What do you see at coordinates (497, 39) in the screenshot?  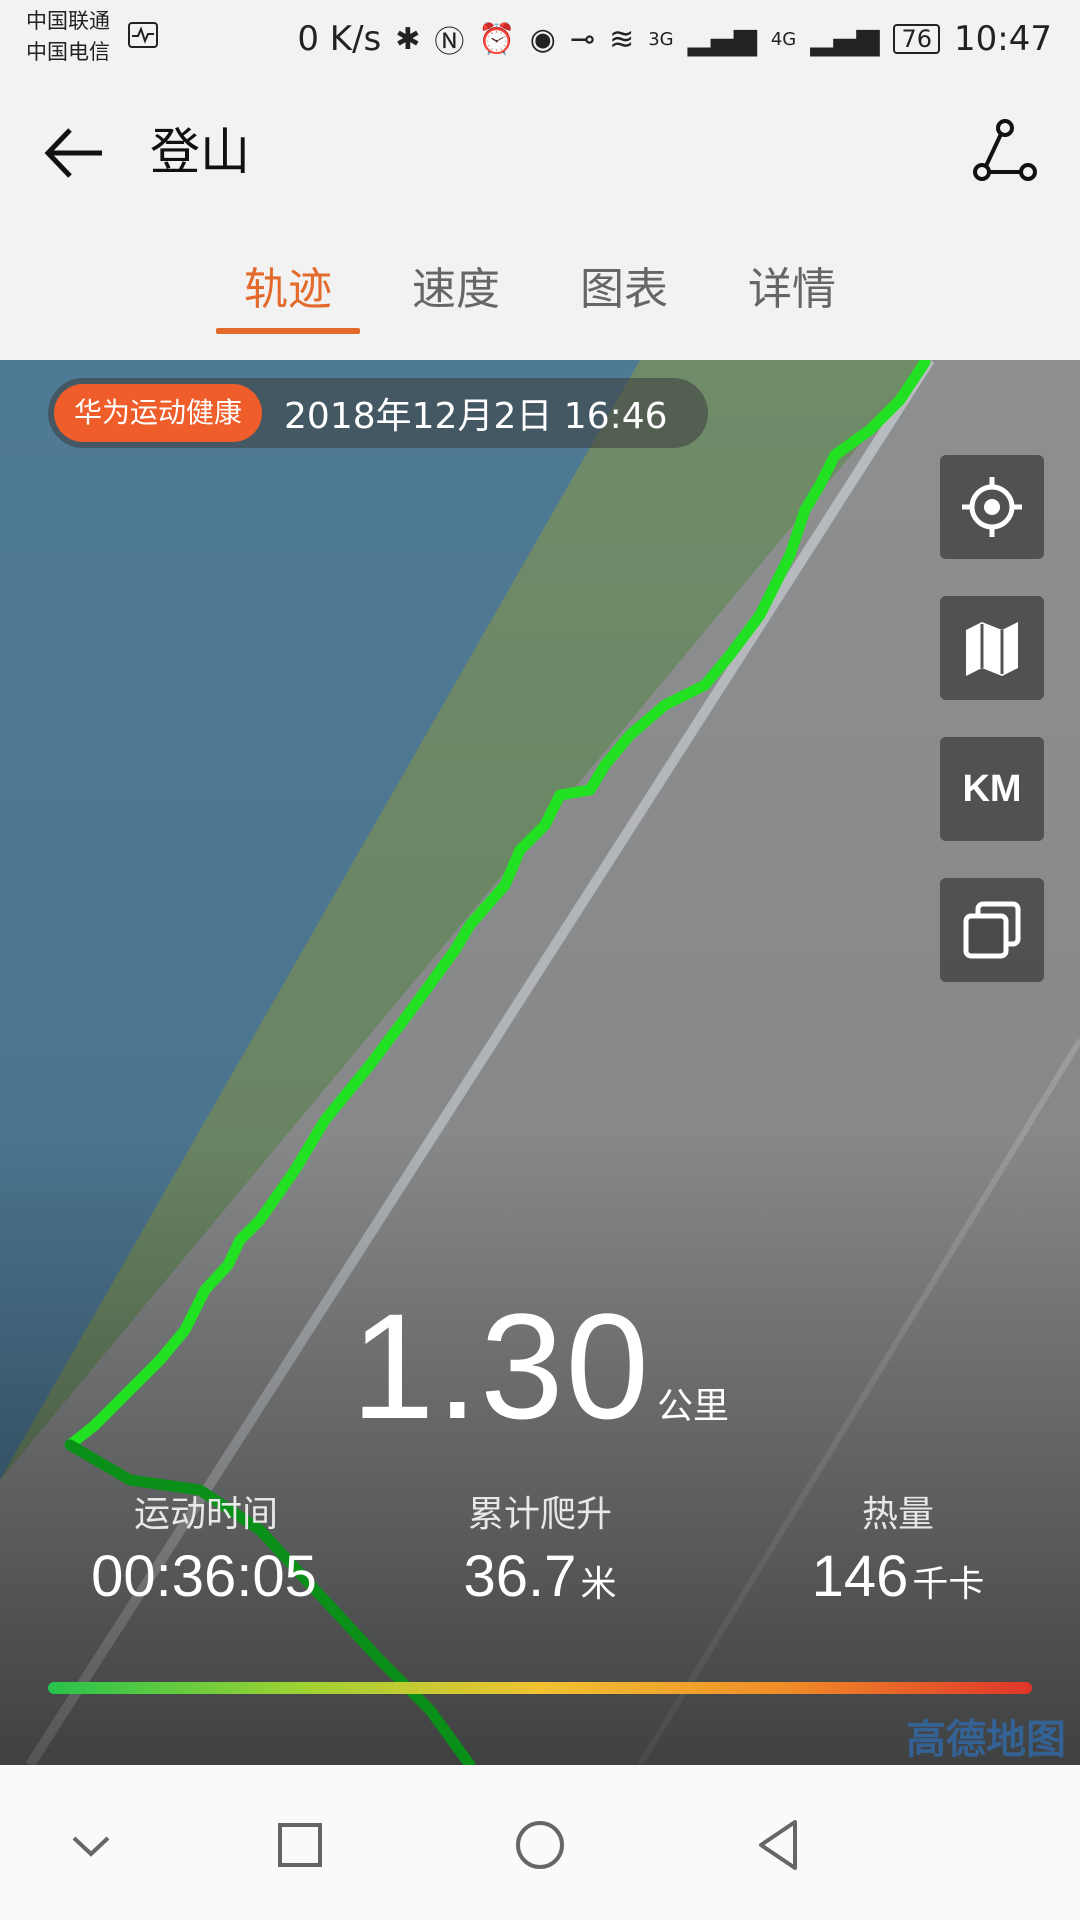 I see `alarm-icon: ⏰` at bounding box center [497, 39].